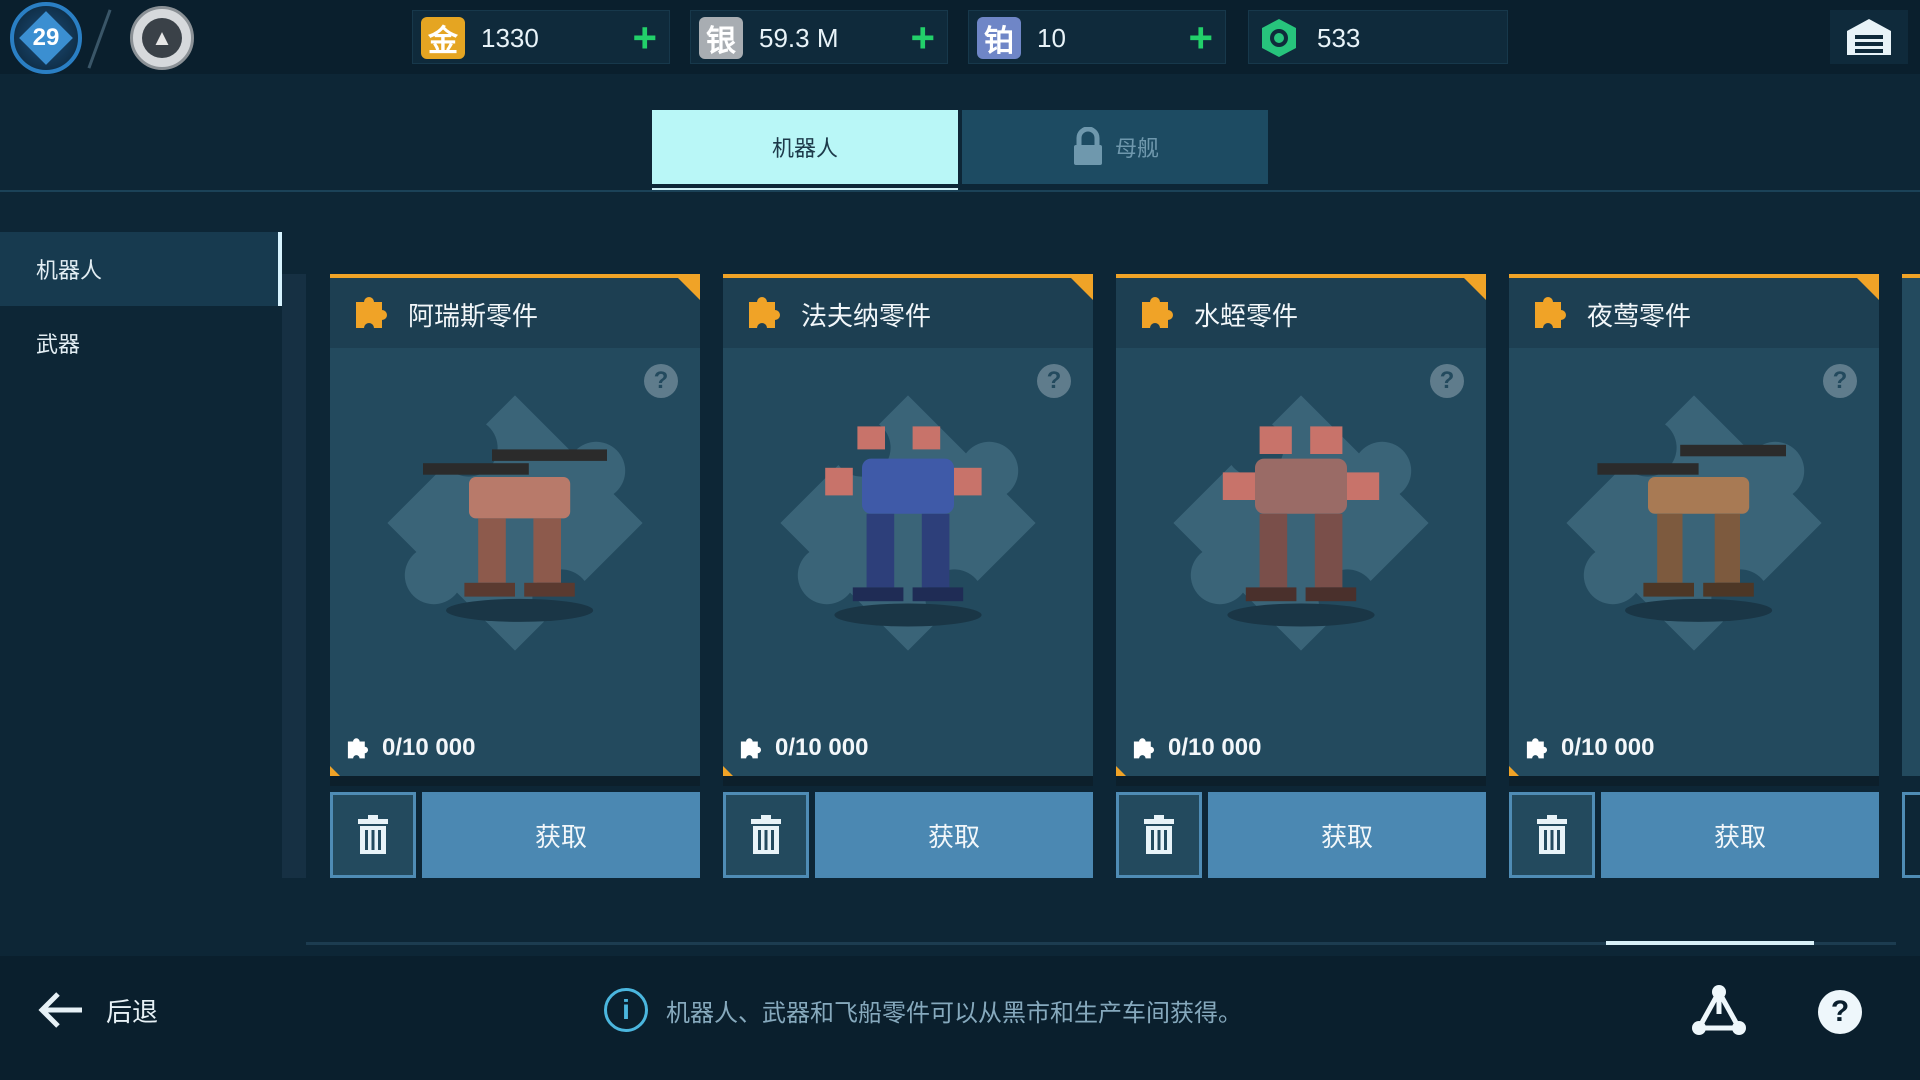 This screenshot has height=1080, width=1920. Describe the element at coordinates (1246, 316) in the screenshot. I see `card-title: 水蛭零件` at that location.